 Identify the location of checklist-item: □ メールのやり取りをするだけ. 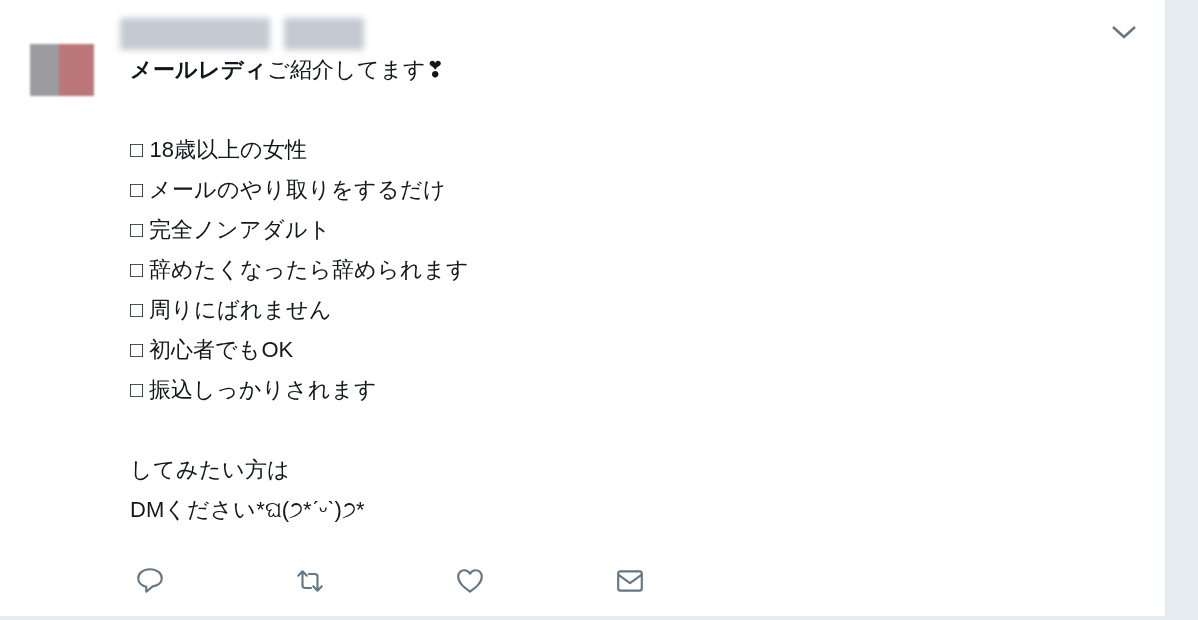
(288, 190).